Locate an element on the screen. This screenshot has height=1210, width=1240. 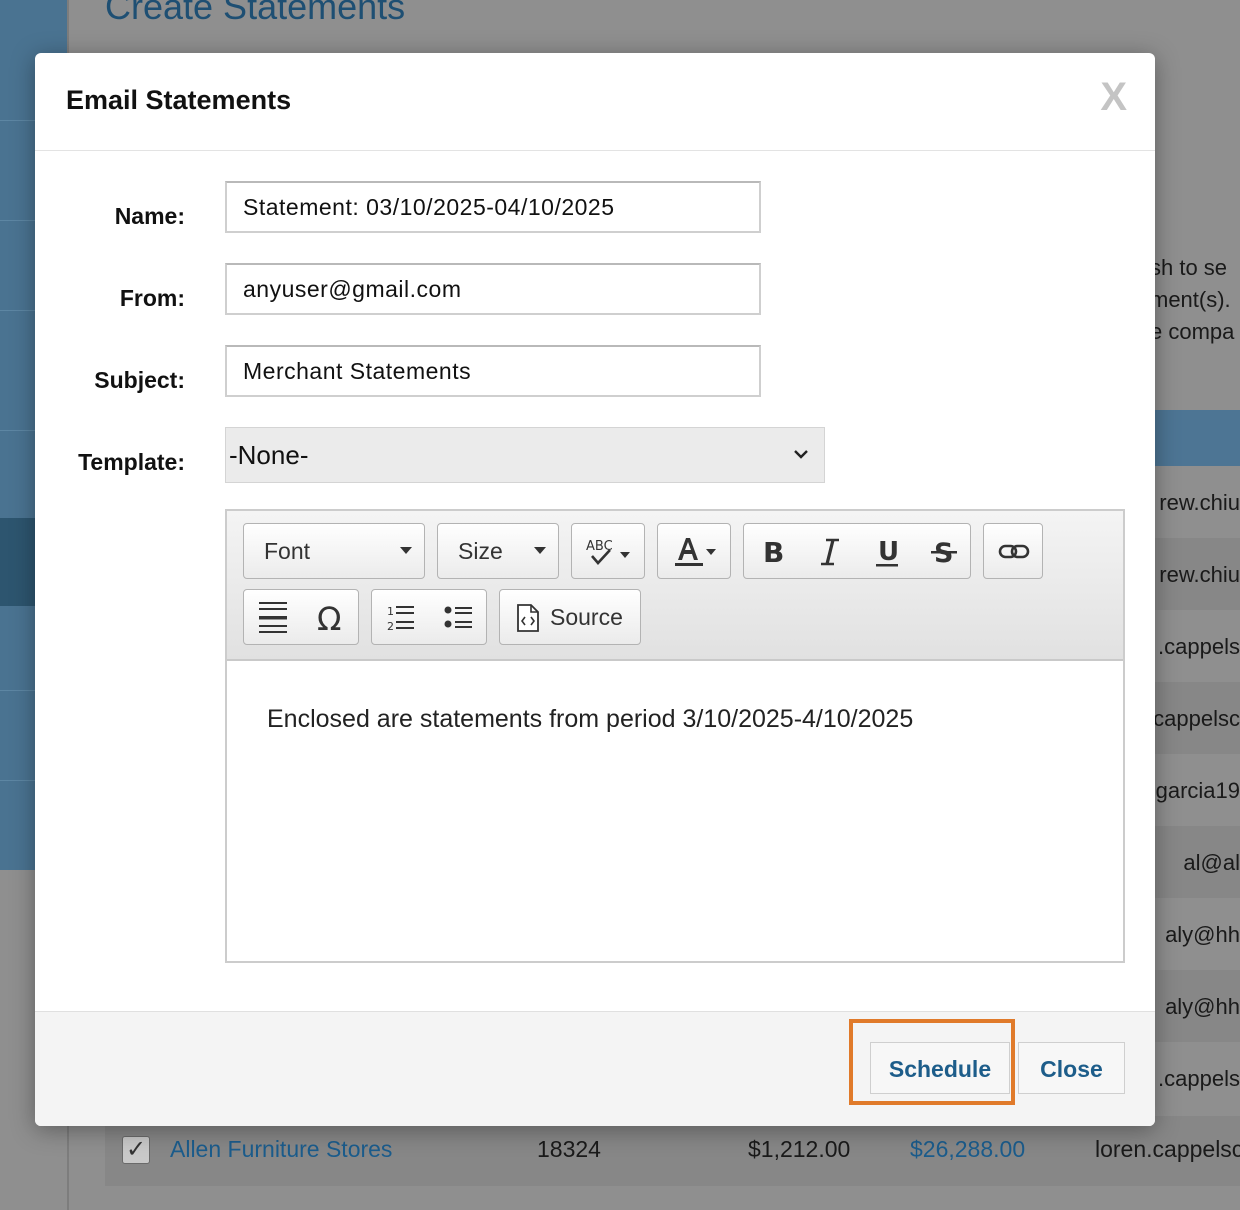
template-select: -None- is located at coordinates (525, 455).